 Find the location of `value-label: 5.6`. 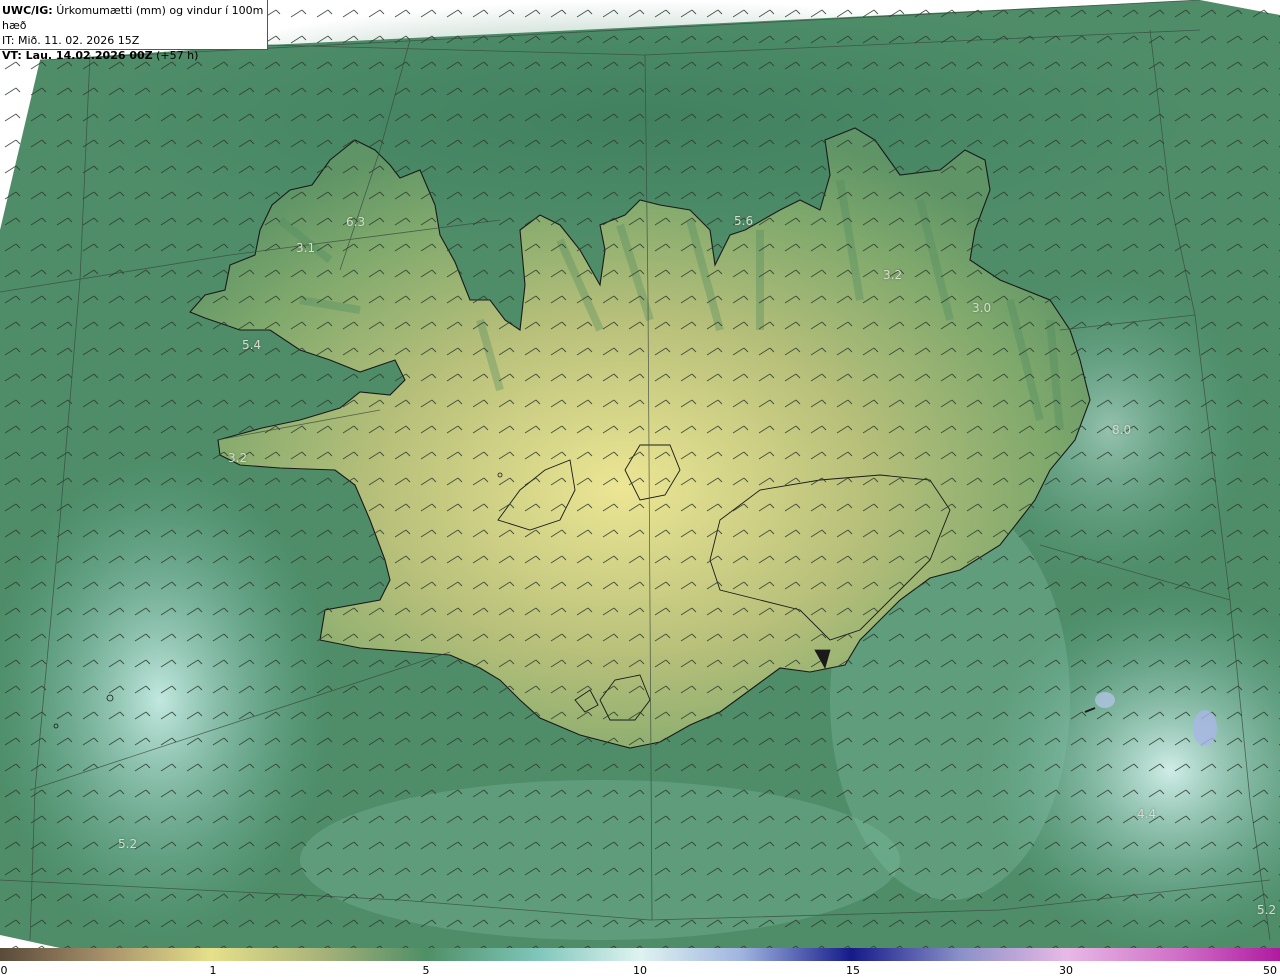

value-label: 5.6 is located at coordinates (744, 221).